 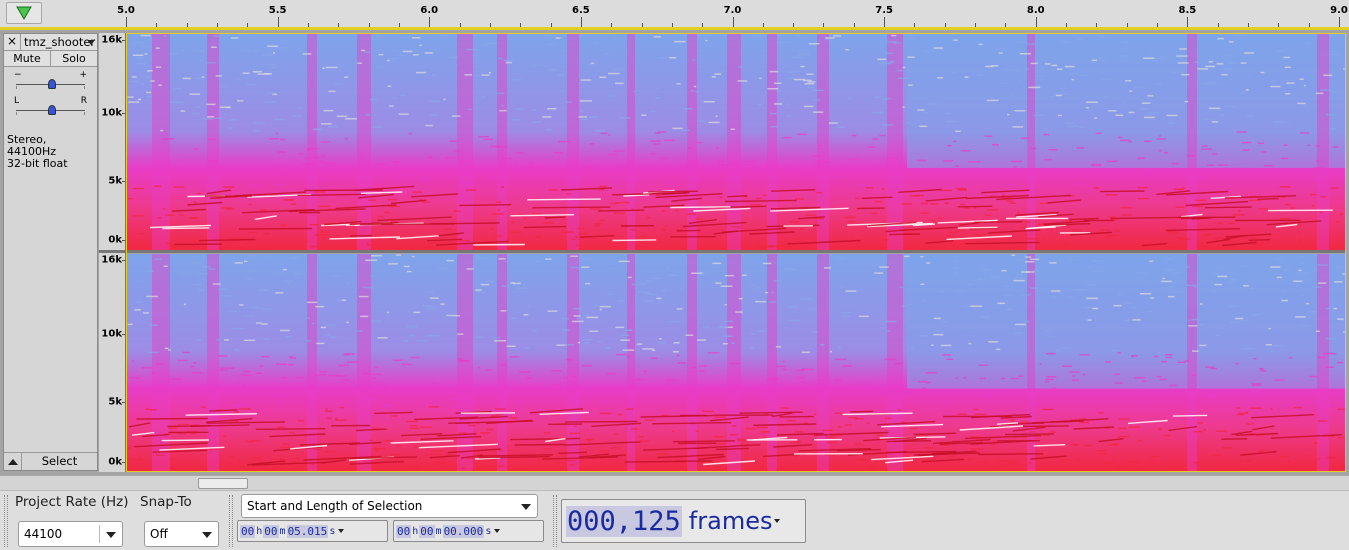 I want to click on ruler-scale: 5.0 5.5 6.0 6.5 7.0 7.5 8.0 8.5 9.0, so click(x=732, y=14).